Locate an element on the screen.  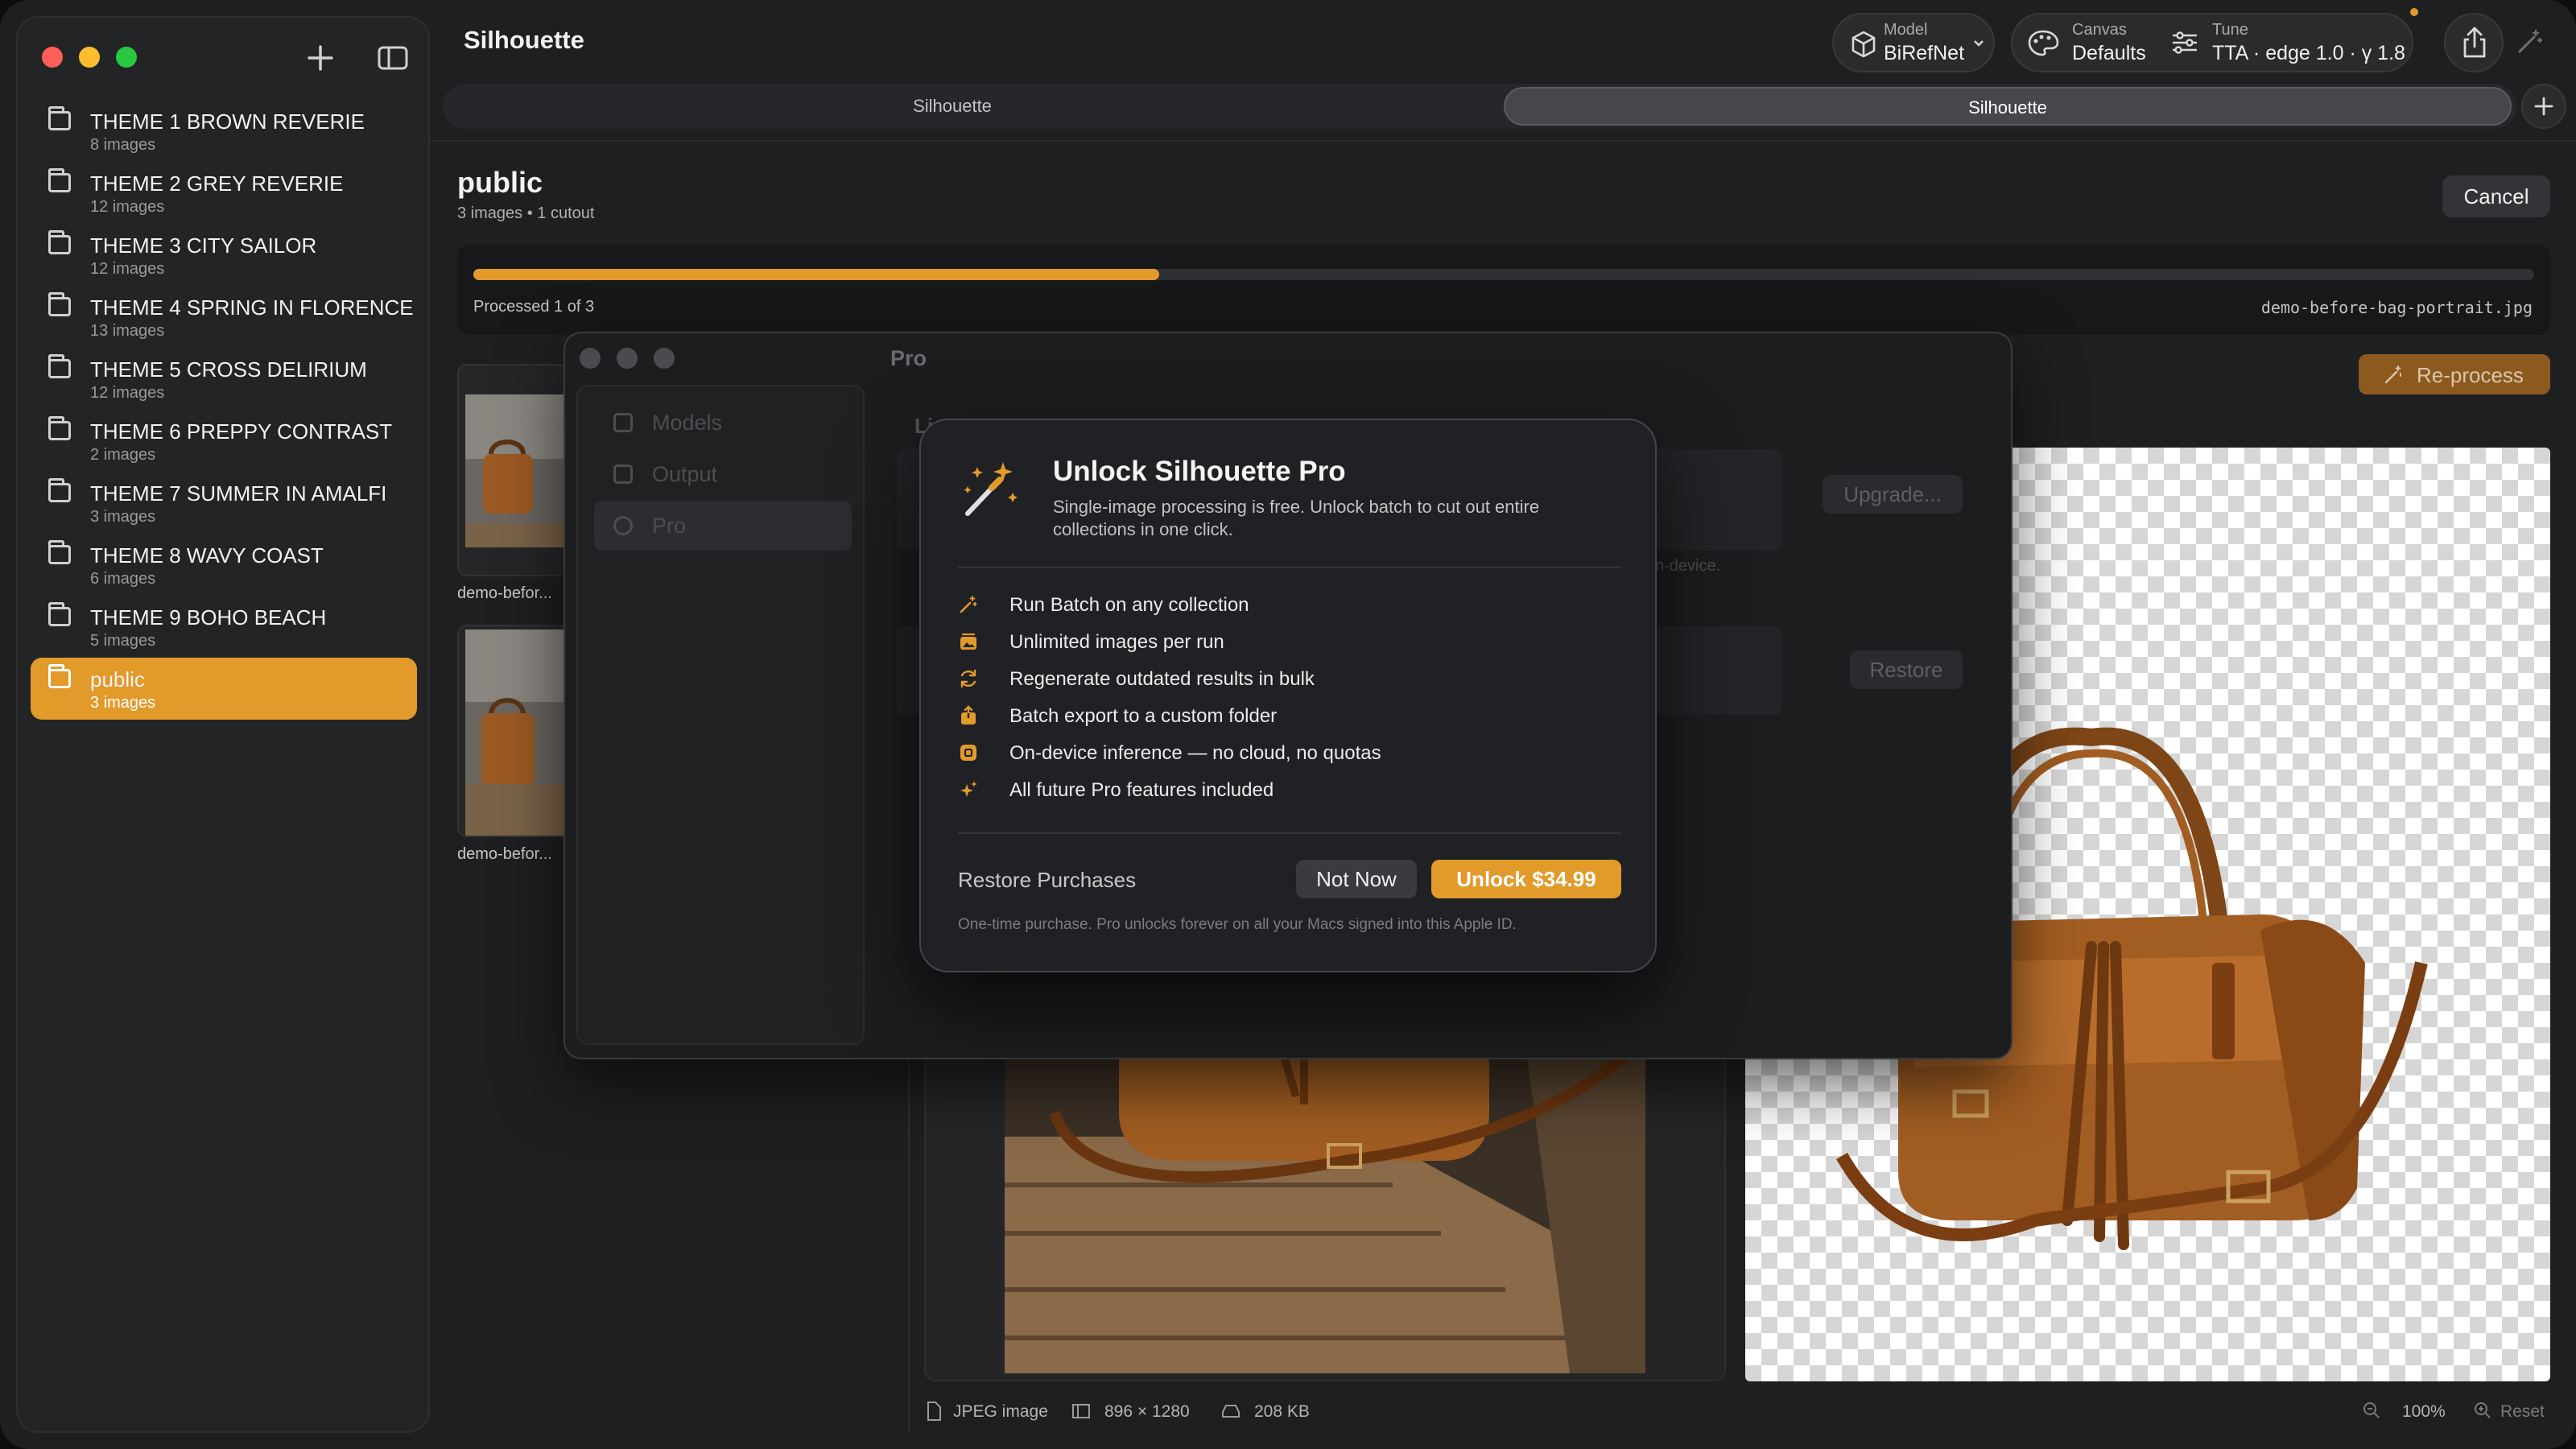
sidebar-item-public: public 3 images is located at coordinates (224, 689).